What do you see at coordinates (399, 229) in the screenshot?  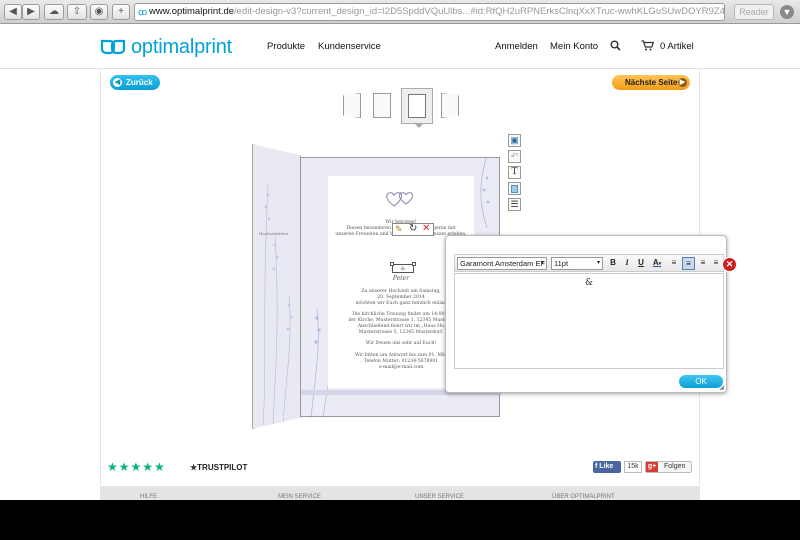 I see `edit-pencil-icon: ✎` at bounding box center [399, 229].